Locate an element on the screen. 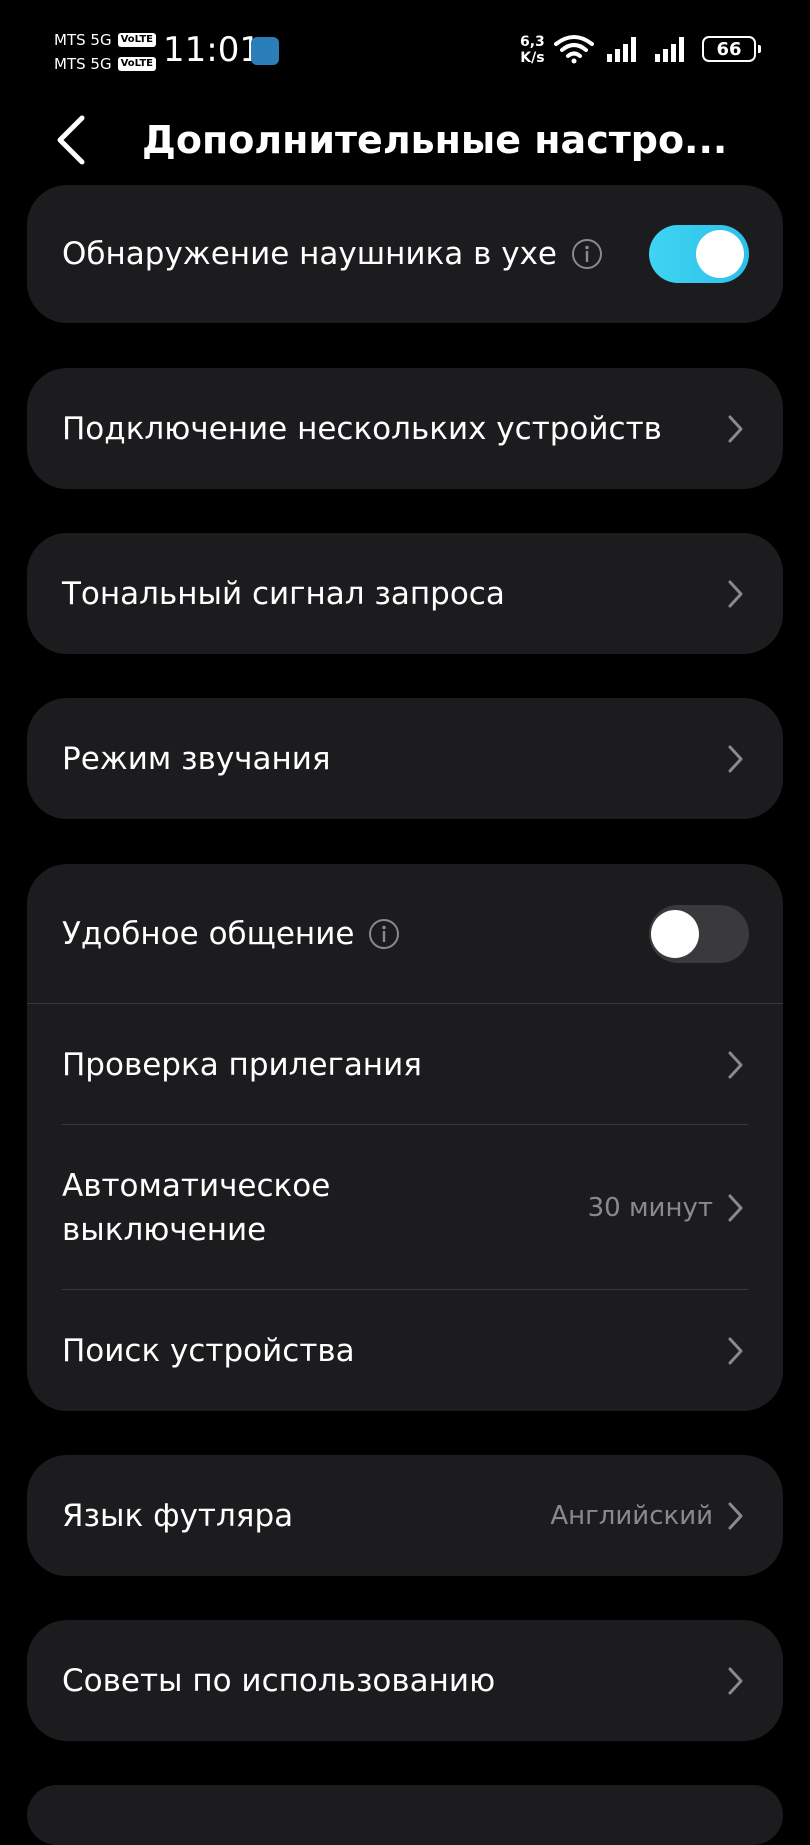 The image size is (810, 1845). usage-tips-card: Советы по использованию is located at coordinates (405, 1680).